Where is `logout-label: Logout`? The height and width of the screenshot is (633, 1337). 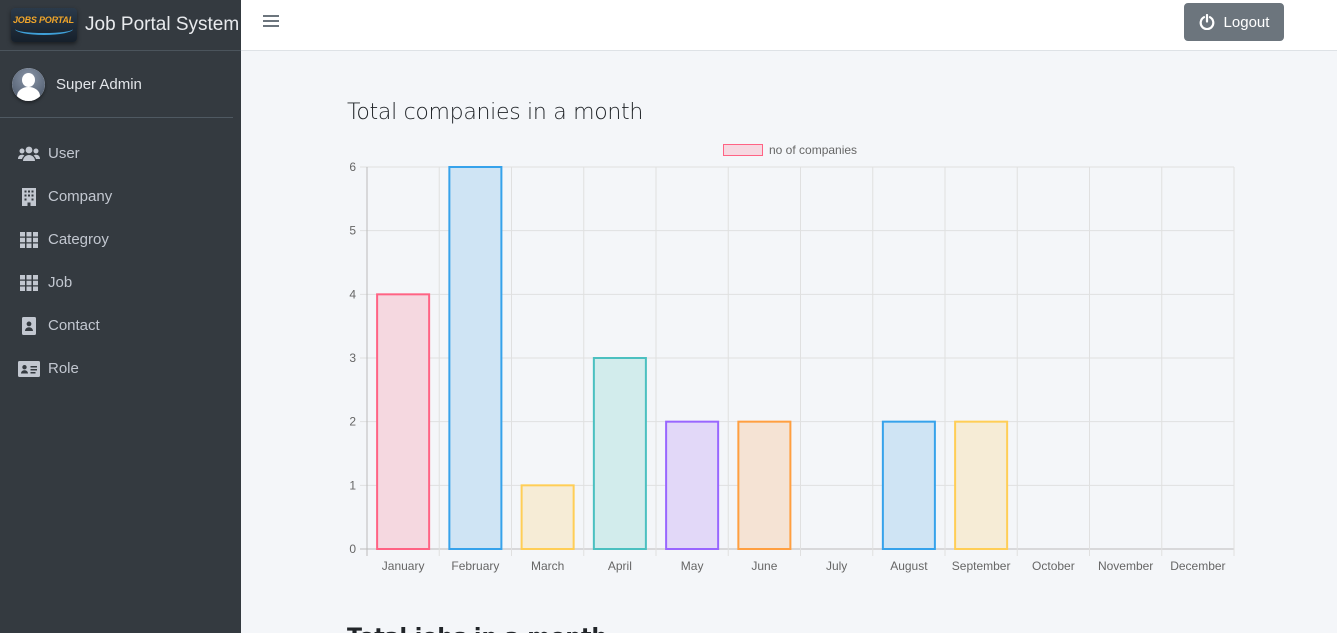 logout-label: Logout is located at coordinates (1246, 22).